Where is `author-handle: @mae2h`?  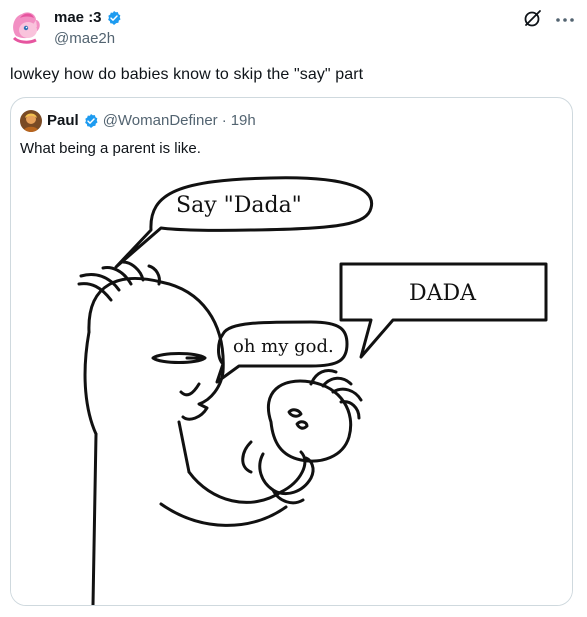 author-handle: @mae2h is located at coordinates (84, 38).